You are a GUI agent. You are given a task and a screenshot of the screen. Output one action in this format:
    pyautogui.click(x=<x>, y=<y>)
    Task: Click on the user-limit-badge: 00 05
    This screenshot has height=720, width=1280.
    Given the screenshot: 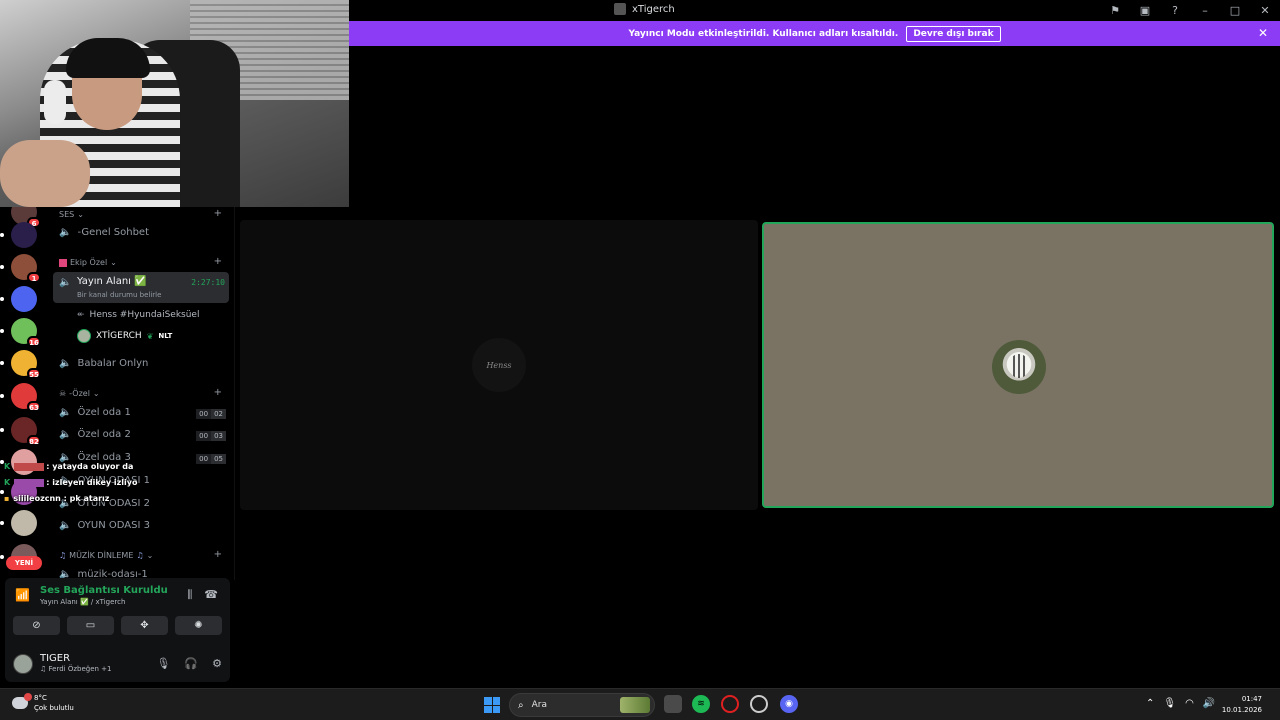 What is the action you would take?
    pyautogui.click(x=211, y=459)
    